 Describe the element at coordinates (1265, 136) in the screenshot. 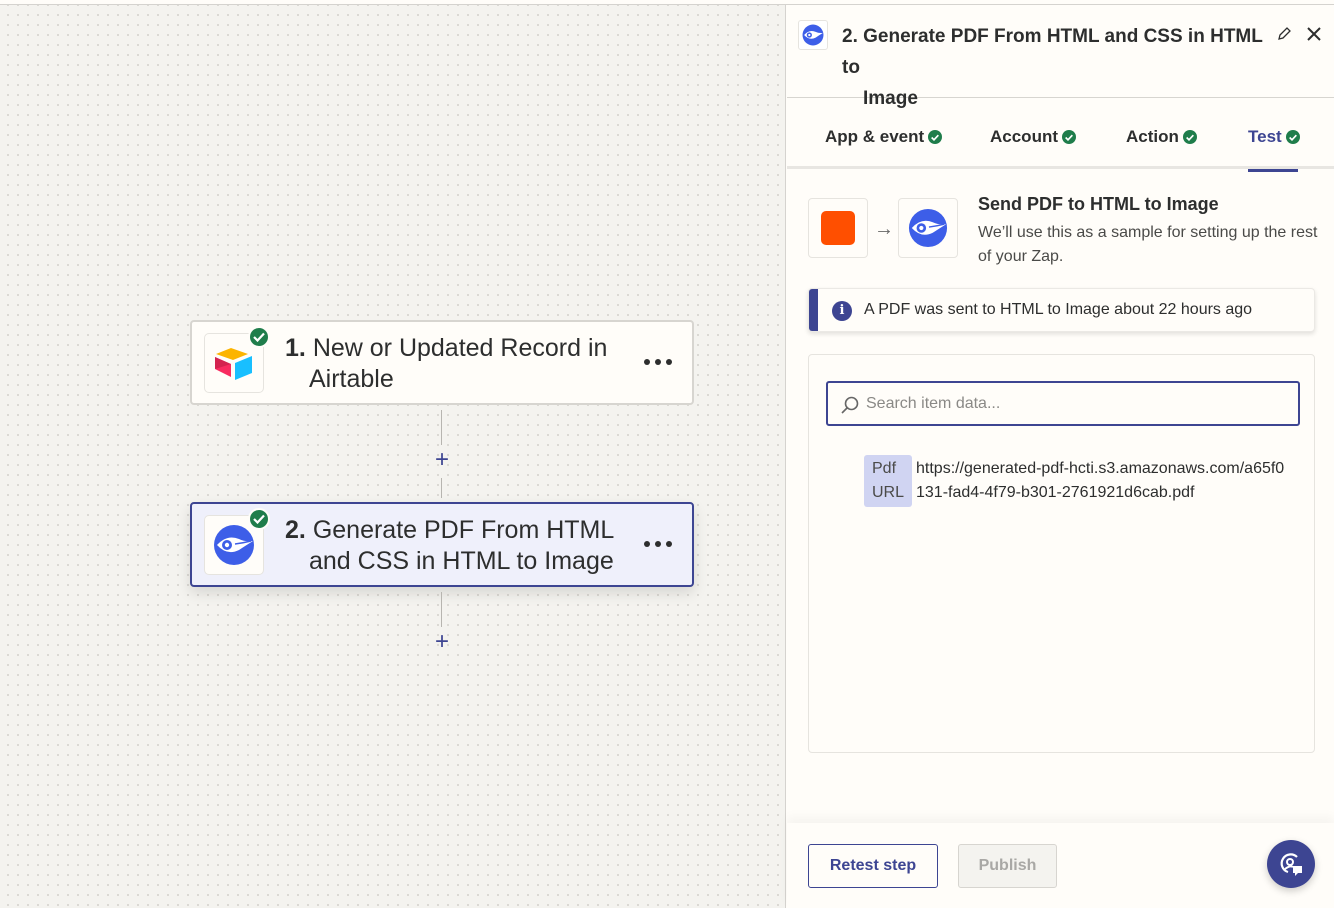

I see `tab-label: Test` at that location.